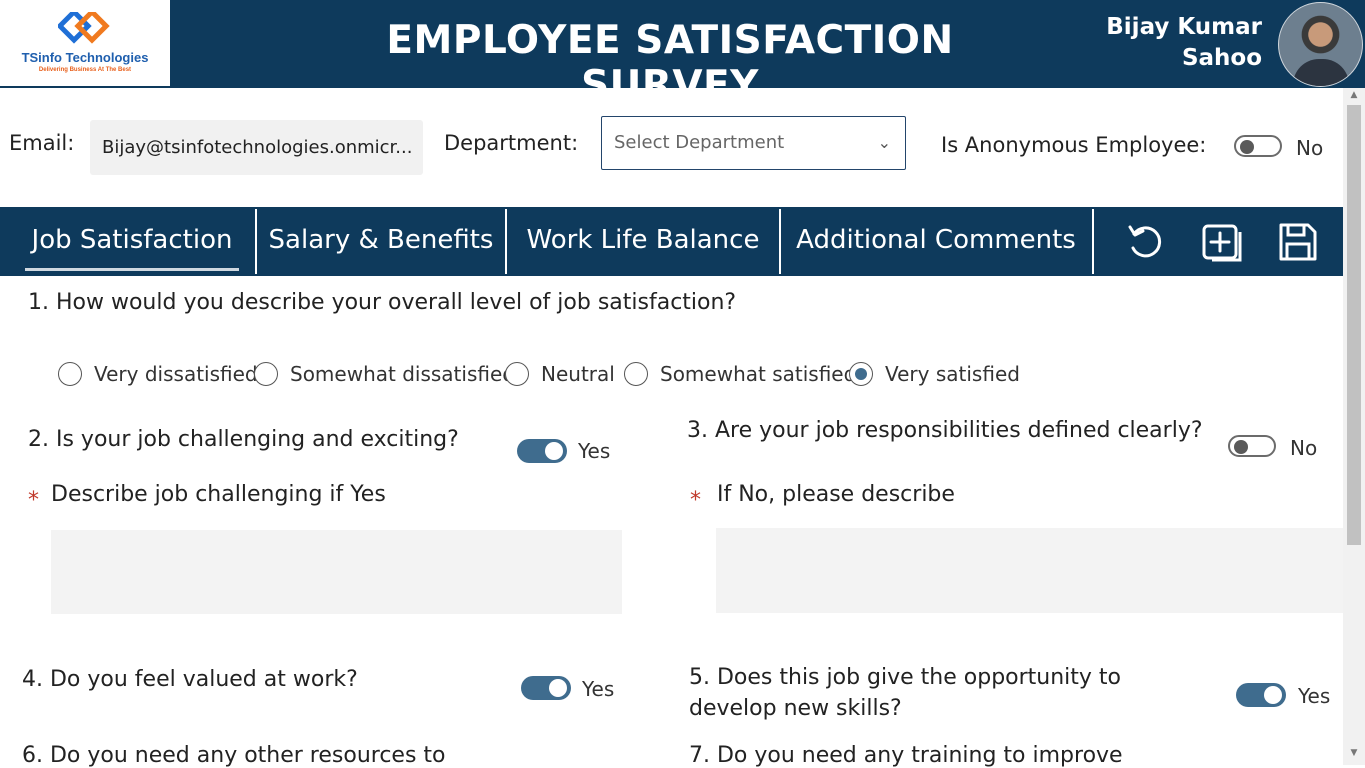 This screenshot has height=768, width=1365. I want to click on q2-toggle, so click(542, 451).